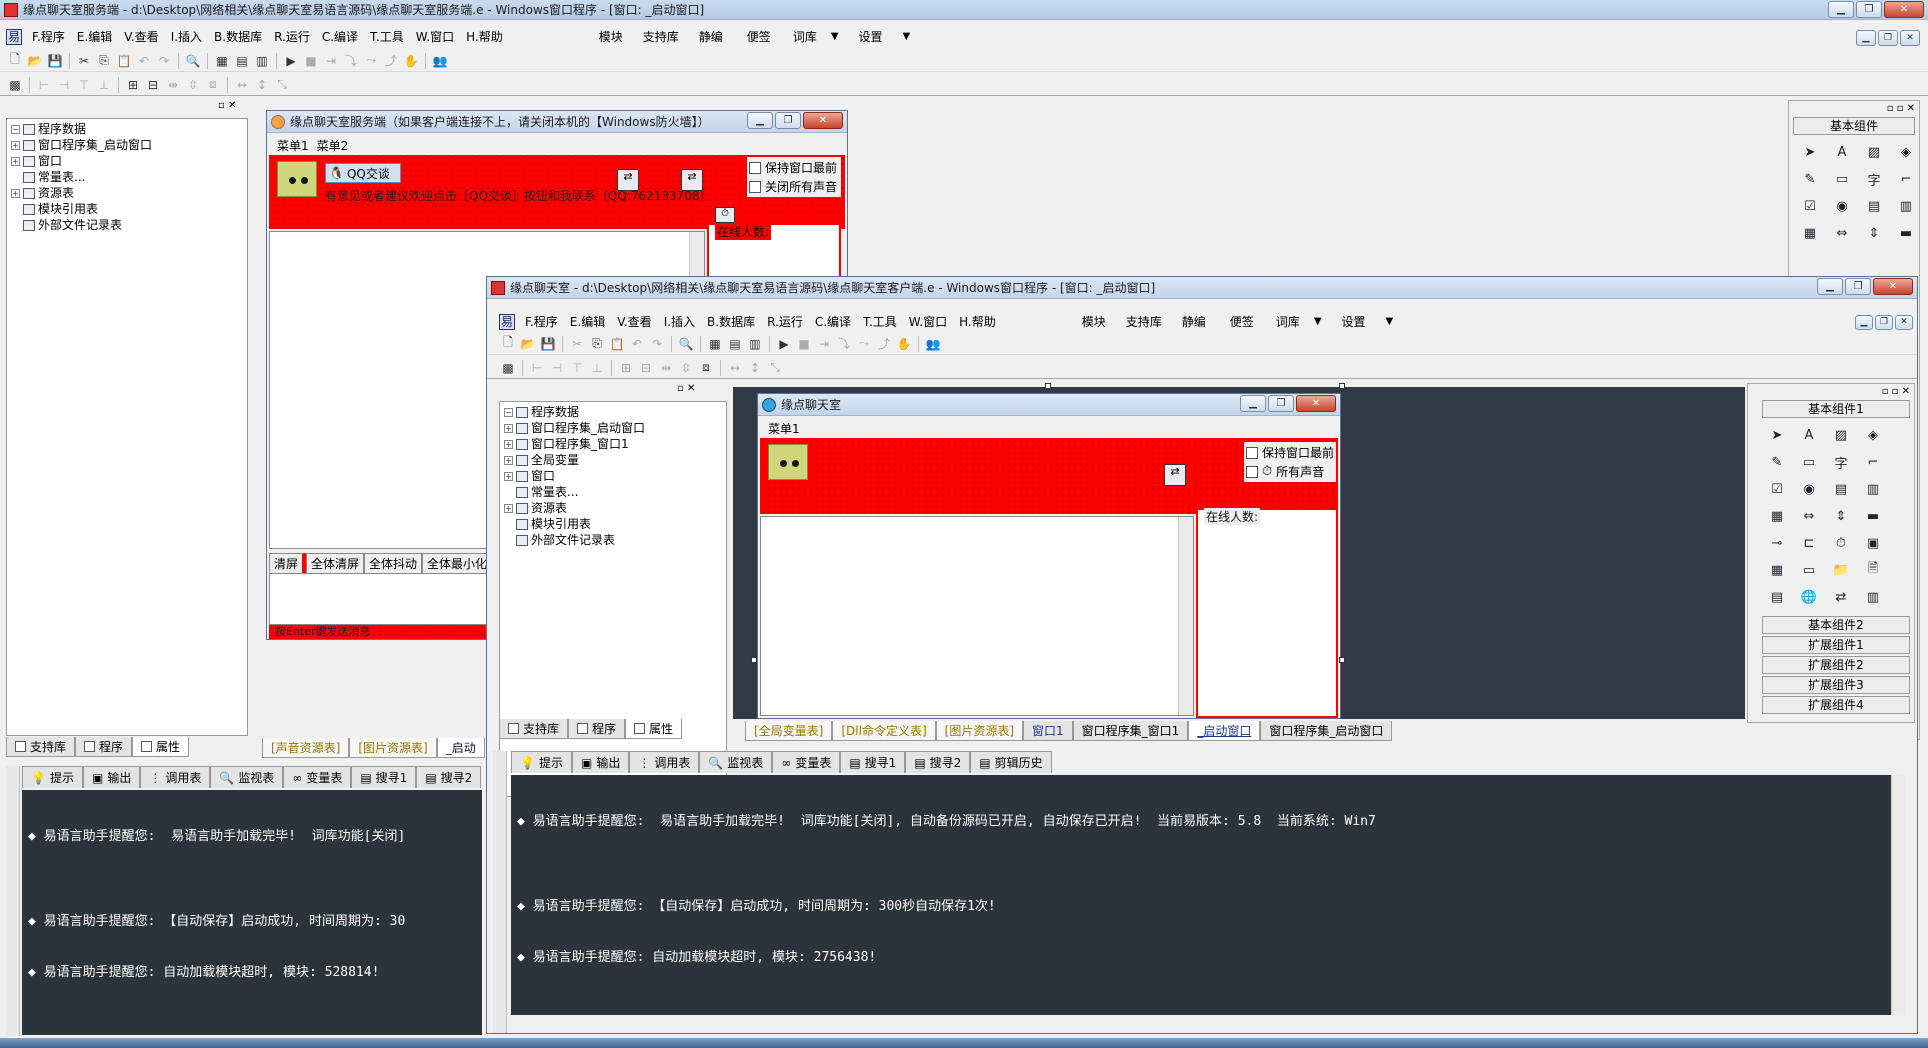 The width and height of the screenshot is (1928, 1048). Describe the element at coordinates (186, 36) in the screenshot. I see `menu-insert: I.插入` at that location.